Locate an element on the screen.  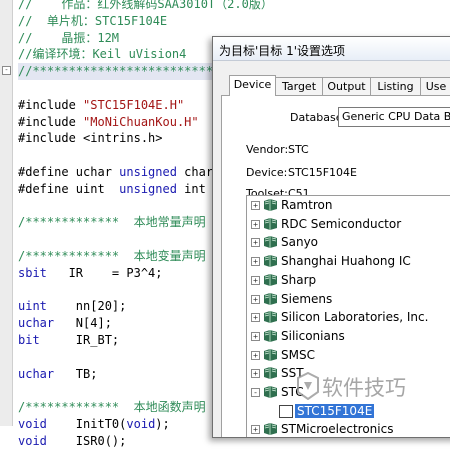
code-token: TB; is located at coordinates (76, 373).